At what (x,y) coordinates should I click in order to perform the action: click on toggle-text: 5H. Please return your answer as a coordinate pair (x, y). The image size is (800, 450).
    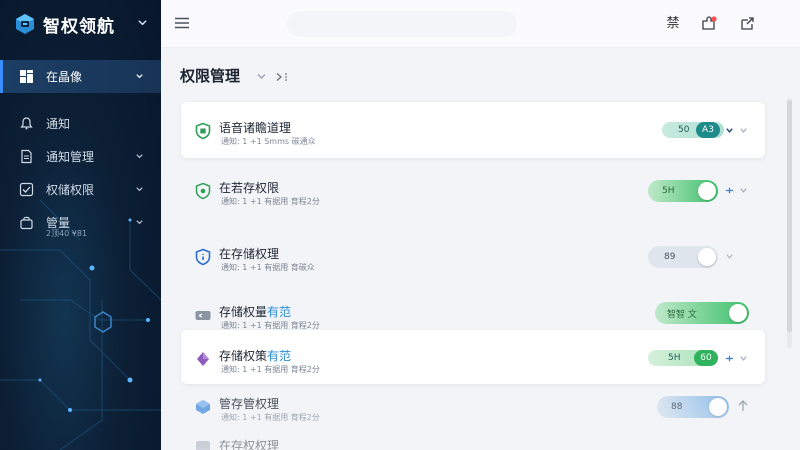
    Looking at the image, I should click on (668, 191).